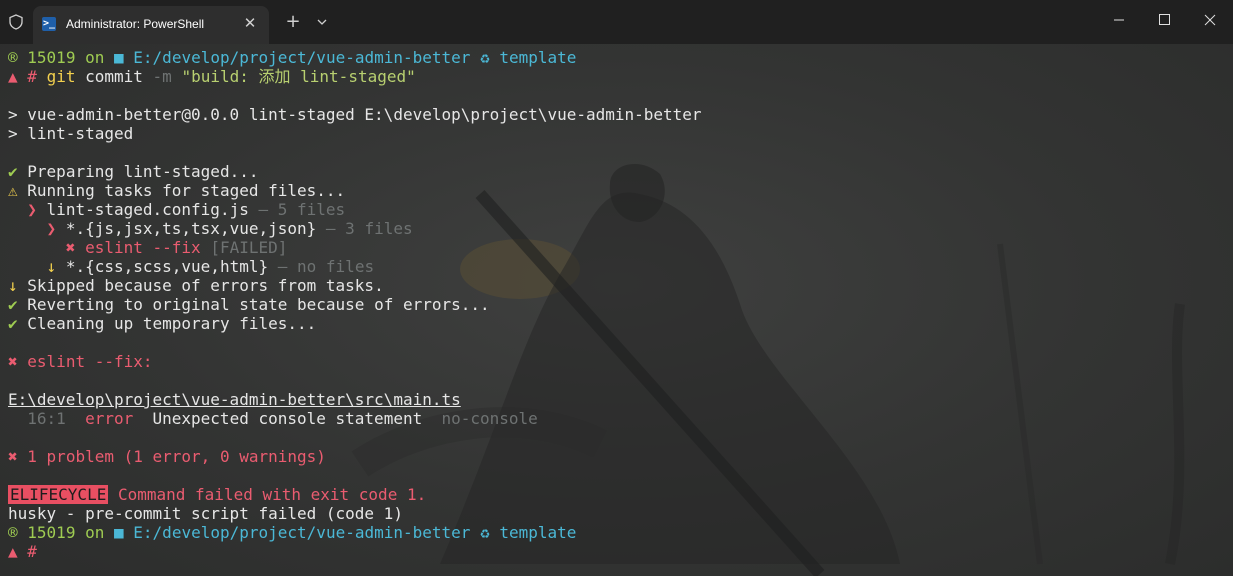 This screenshot has width=1233, height=576. I want to click on error-rule: no-console, so click(489, 418).